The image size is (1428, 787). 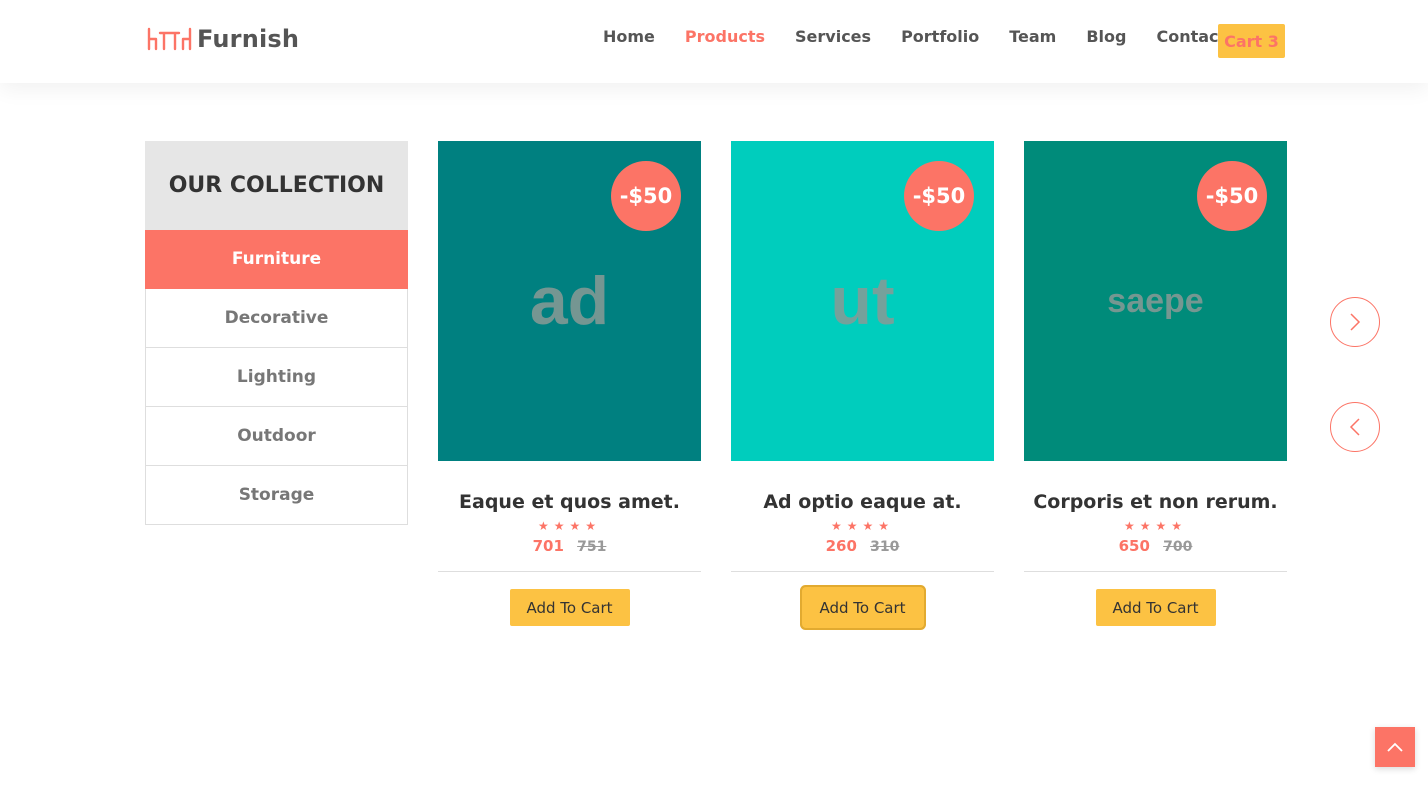 I want to click on category-storage: Storage, so click(x=276, y=495).